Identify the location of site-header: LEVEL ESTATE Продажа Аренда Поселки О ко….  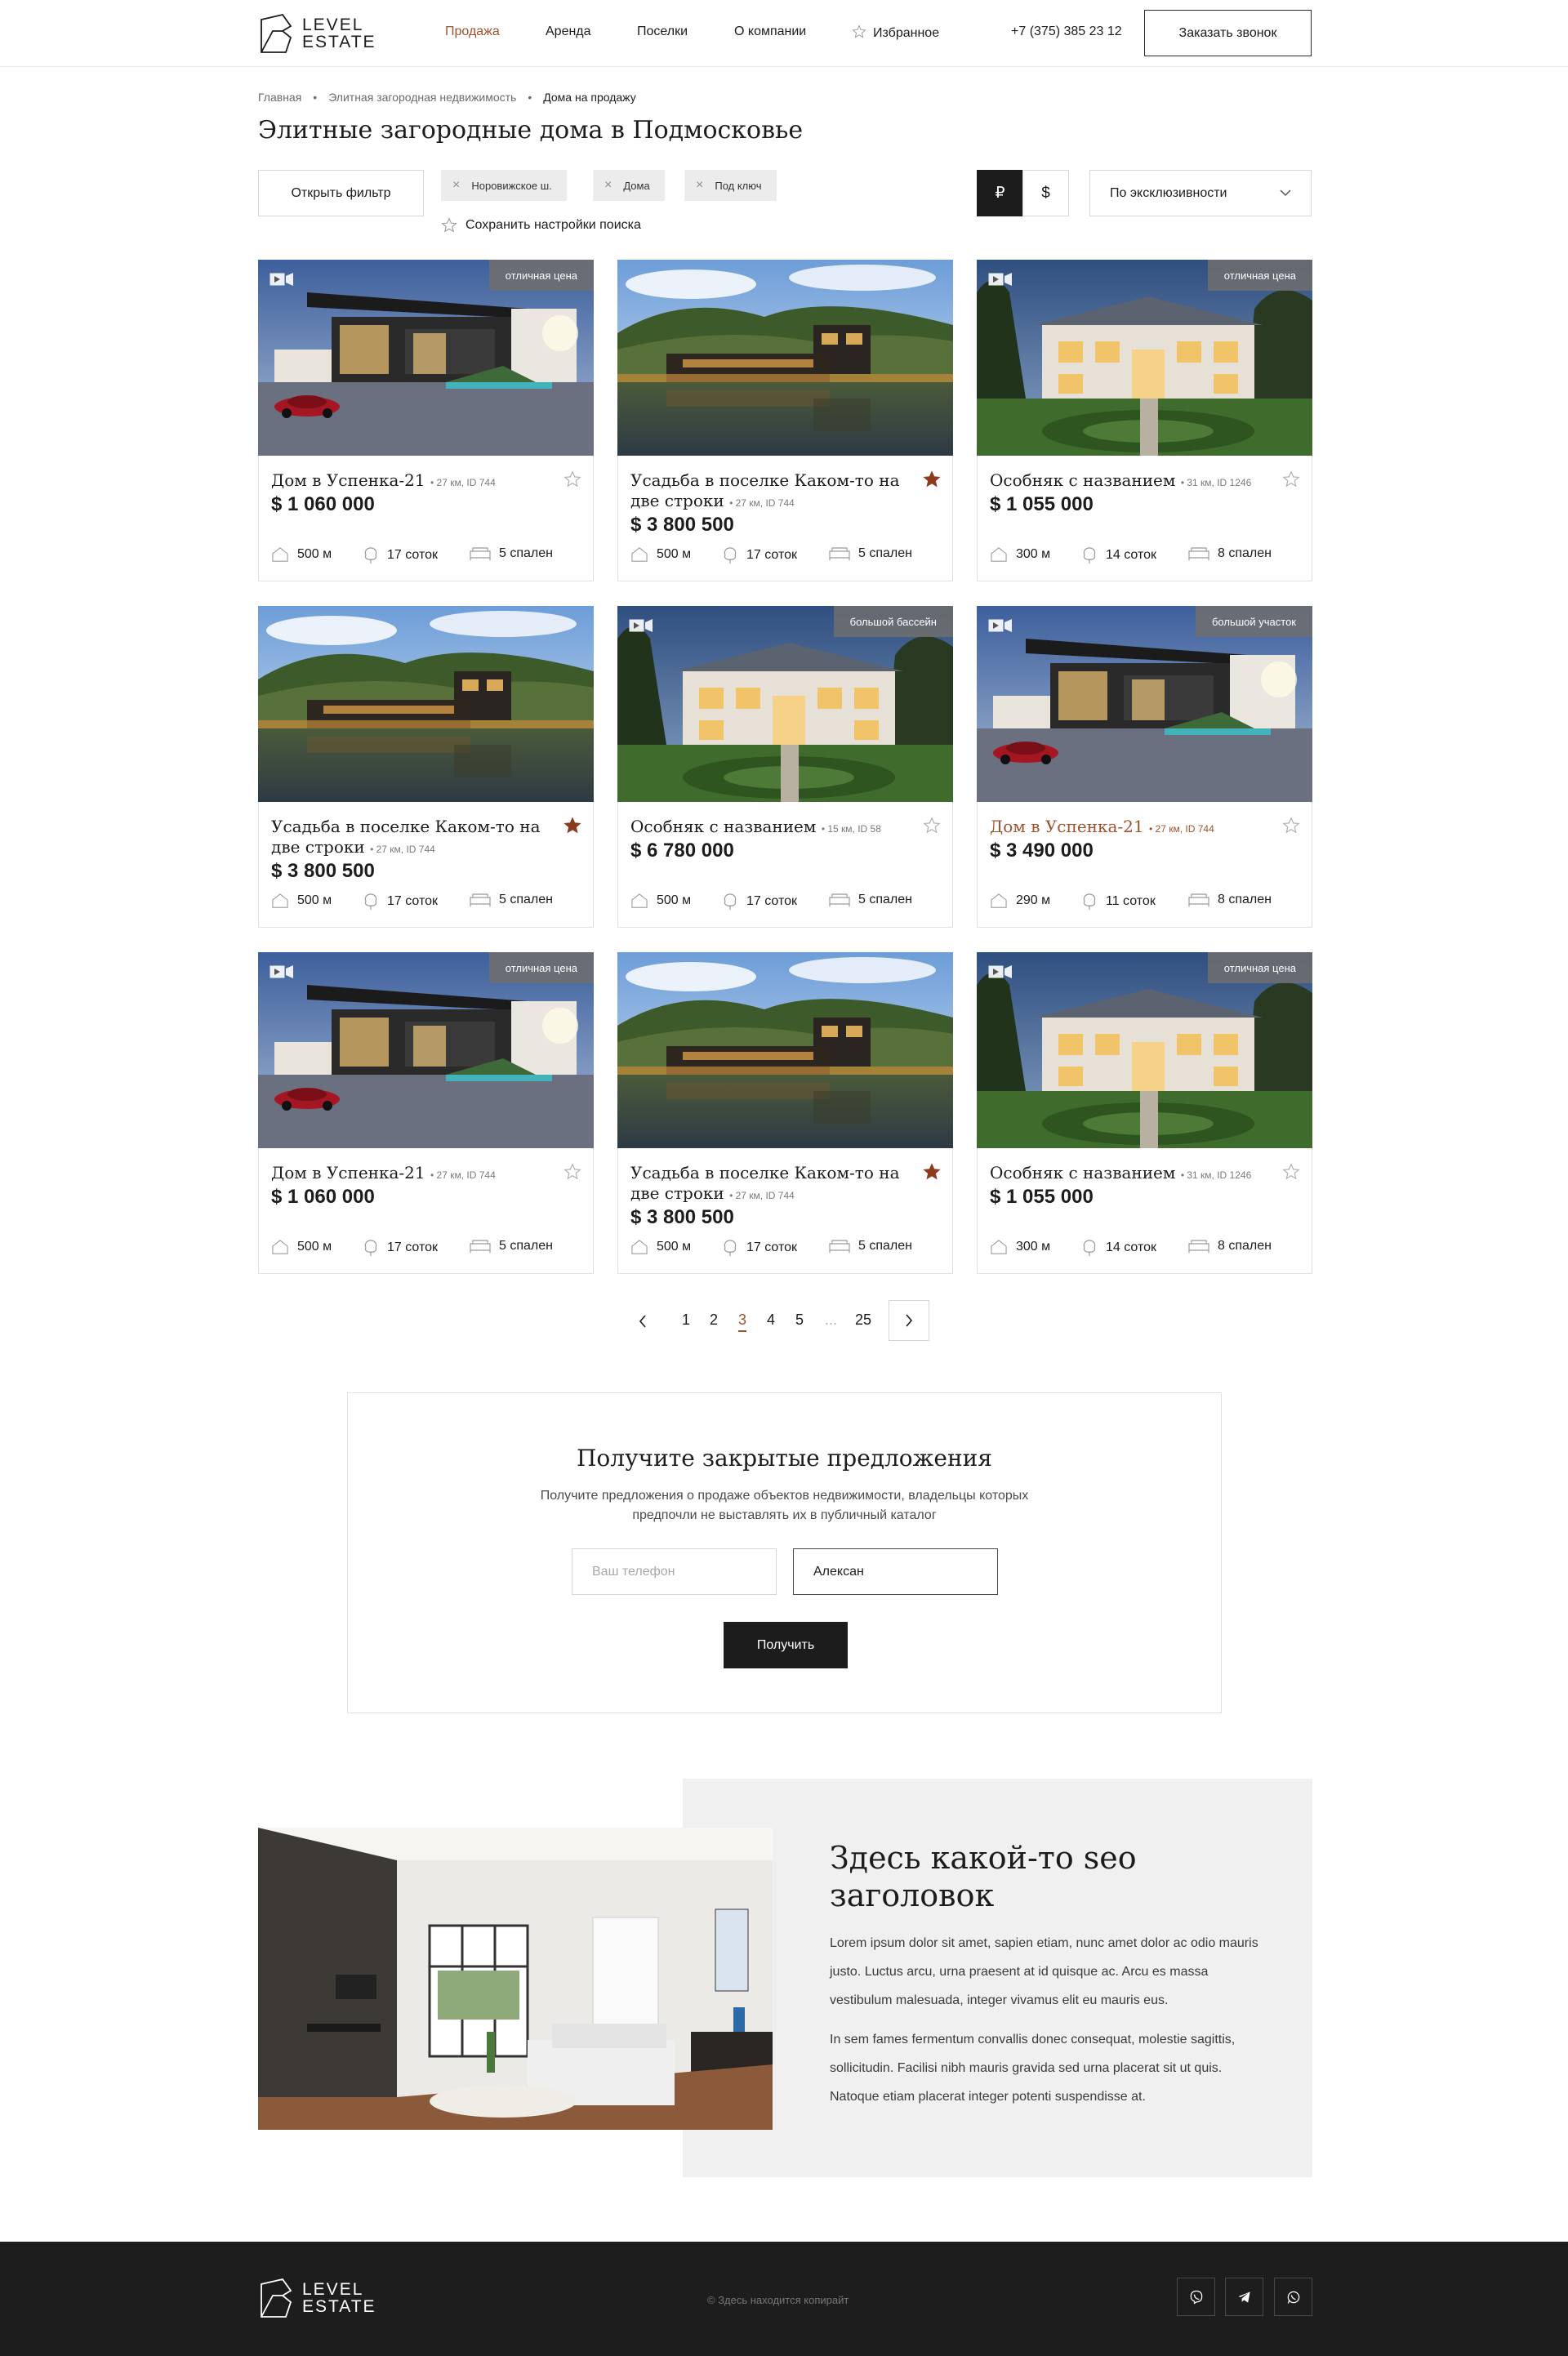
(784, 34).